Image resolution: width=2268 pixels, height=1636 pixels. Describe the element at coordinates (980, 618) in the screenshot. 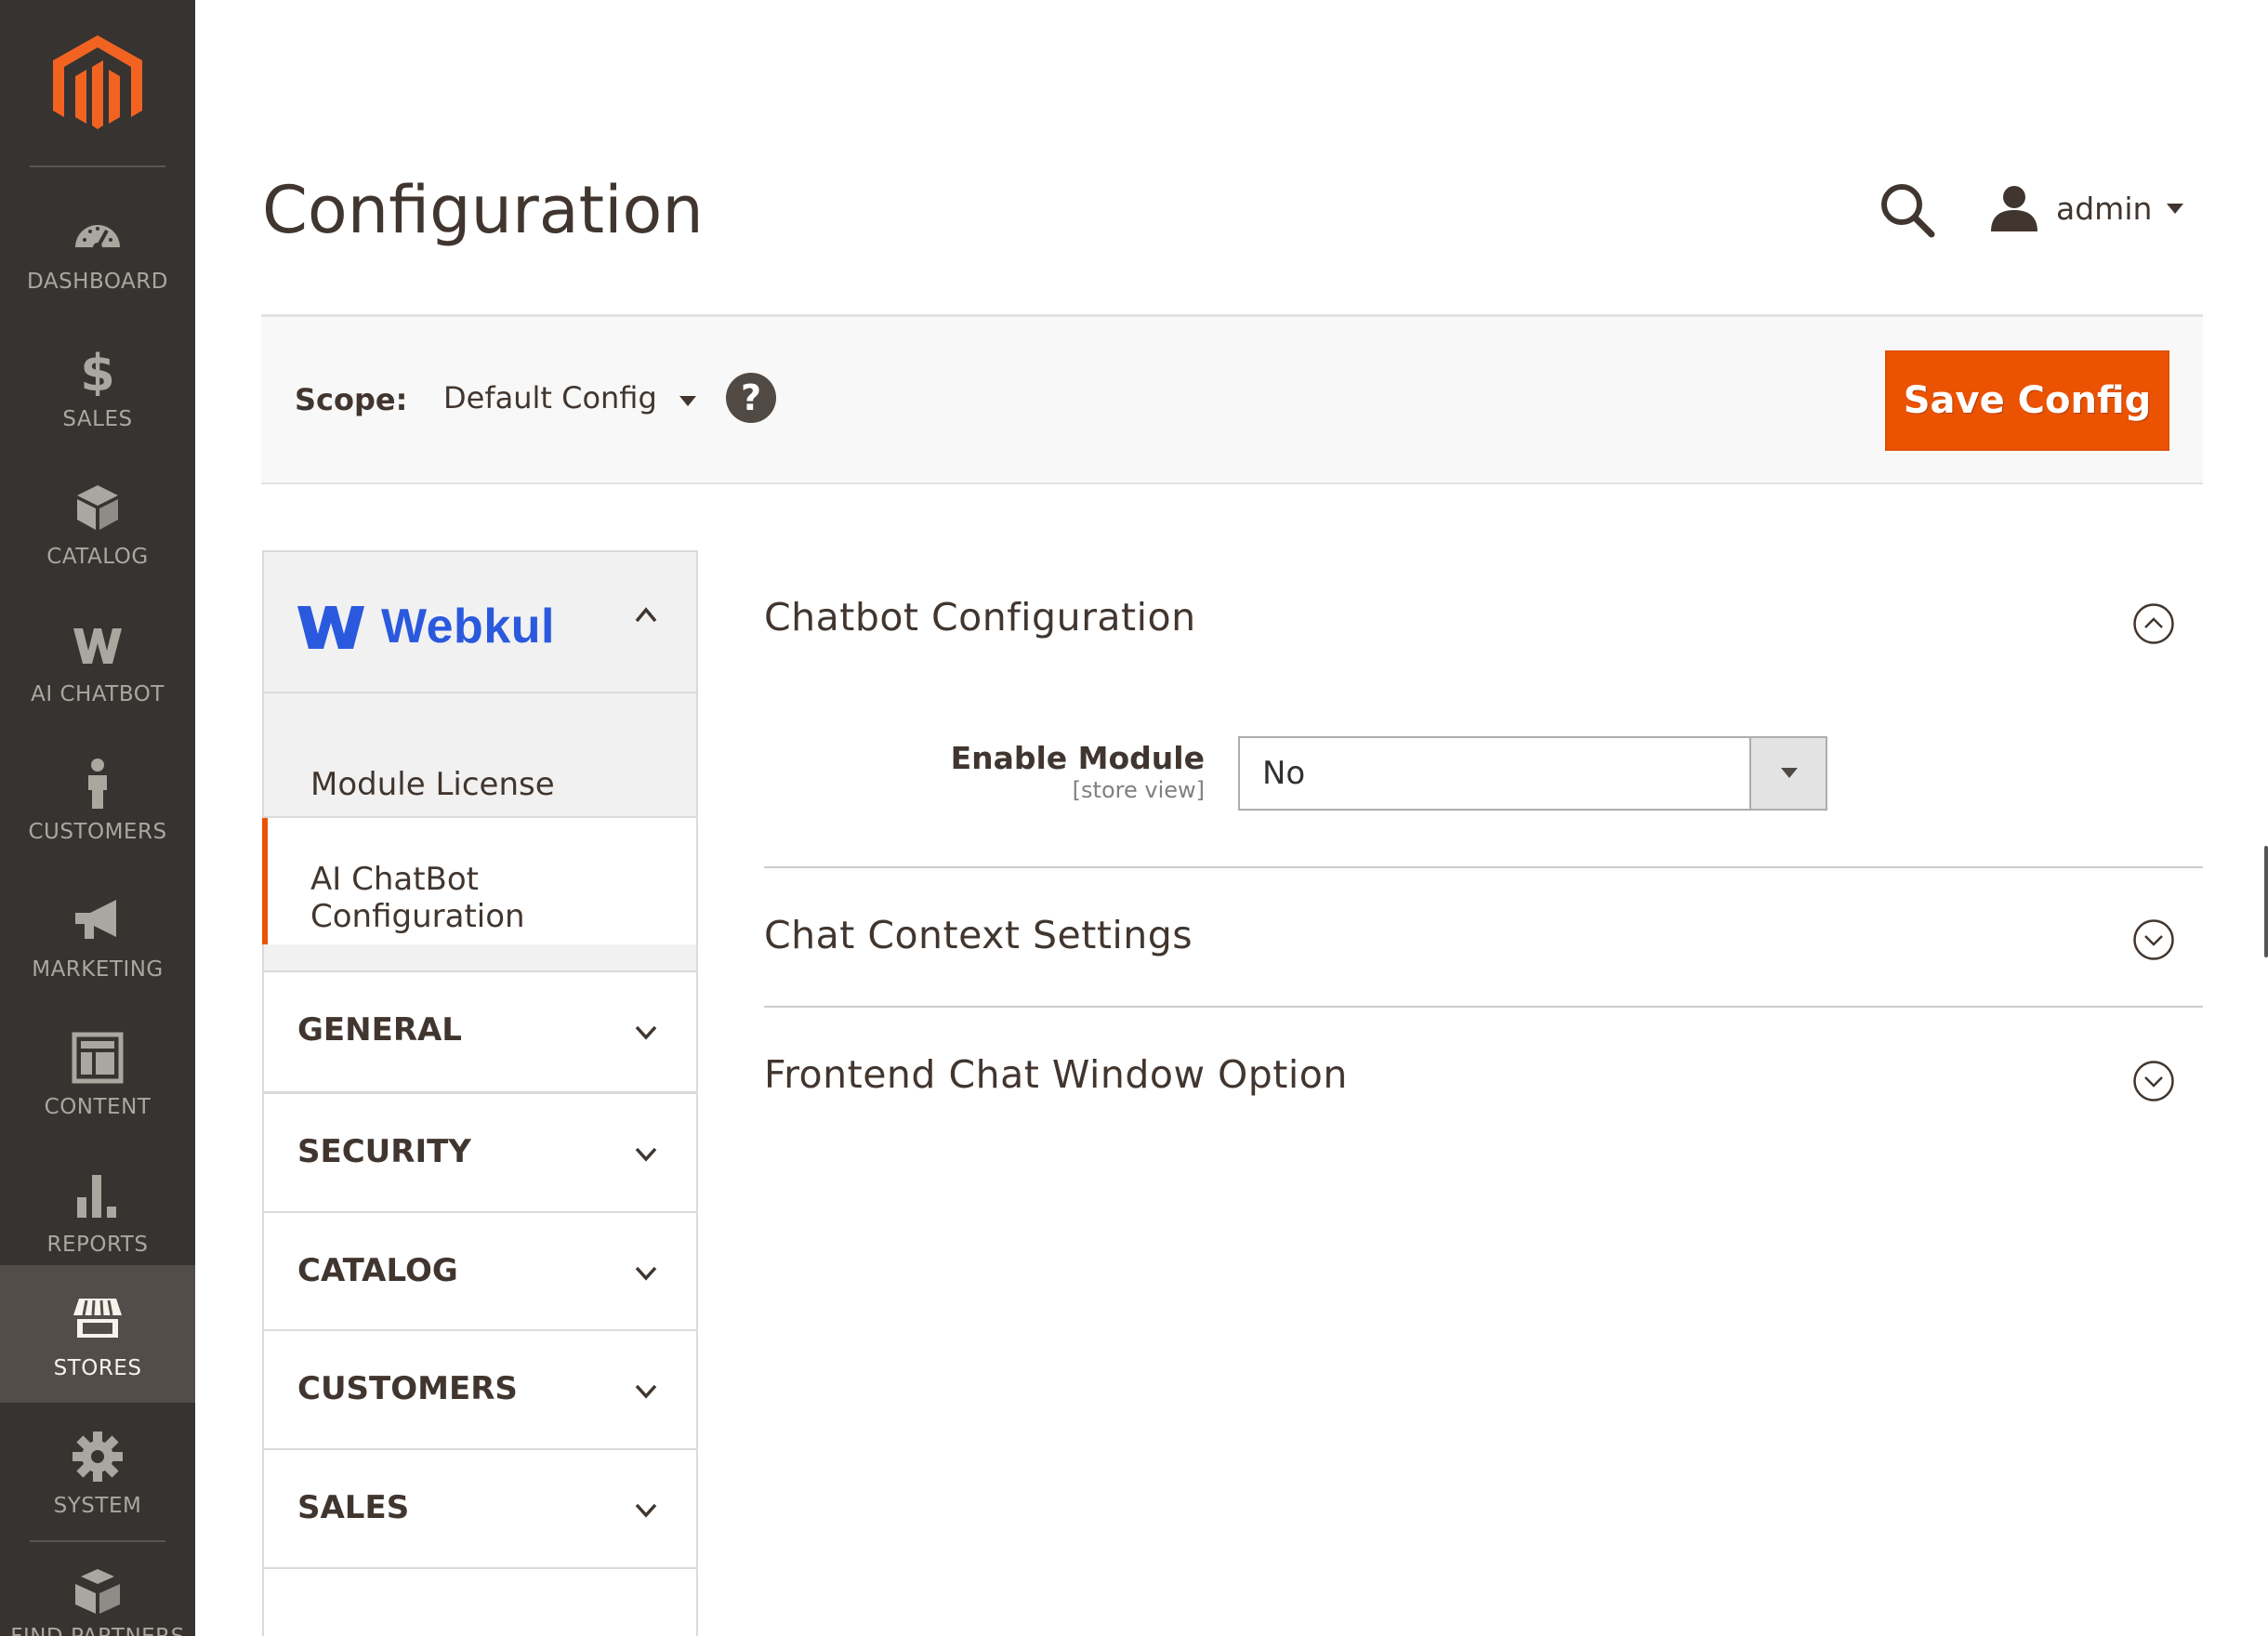

I see `section-title: Chatbot Configuration` at that location.